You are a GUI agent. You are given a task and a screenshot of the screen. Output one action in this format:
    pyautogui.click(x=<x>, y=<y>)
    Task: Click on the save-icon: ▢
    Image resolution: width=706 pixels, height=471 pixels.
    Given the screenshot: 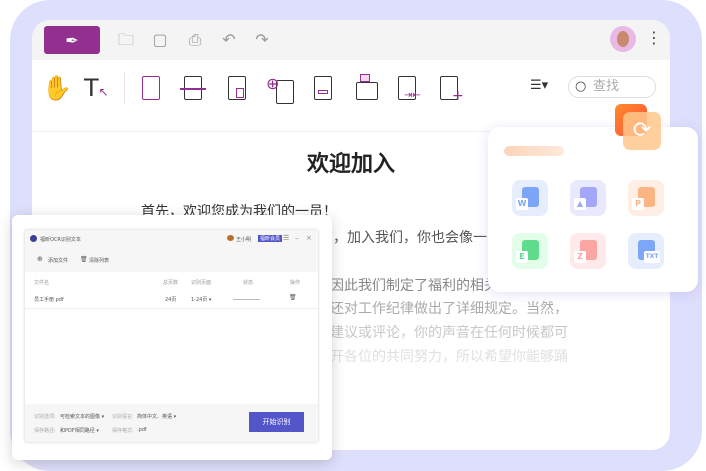 What is the action you would take?
    pyautogui.click(x=160, y=40)
    